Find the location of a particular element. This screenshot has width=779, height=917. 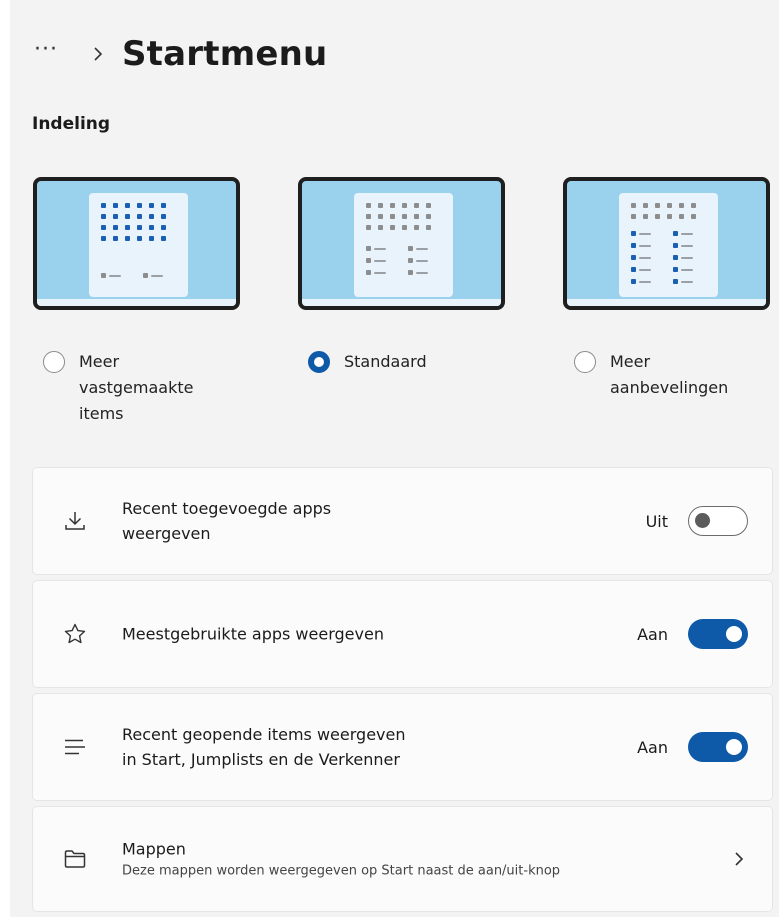

layout-preview-default is located at coordinates (401, 243).